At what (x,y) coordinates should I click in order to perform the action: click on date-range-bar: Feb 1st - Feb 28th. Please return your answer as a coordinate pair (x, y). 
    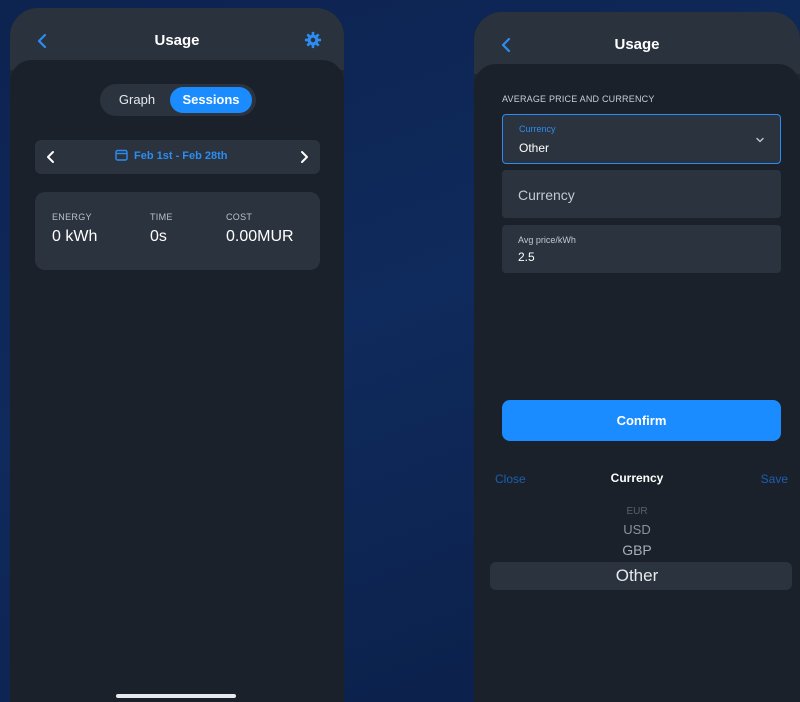
    Looking at the image, I should click on (177, 157).